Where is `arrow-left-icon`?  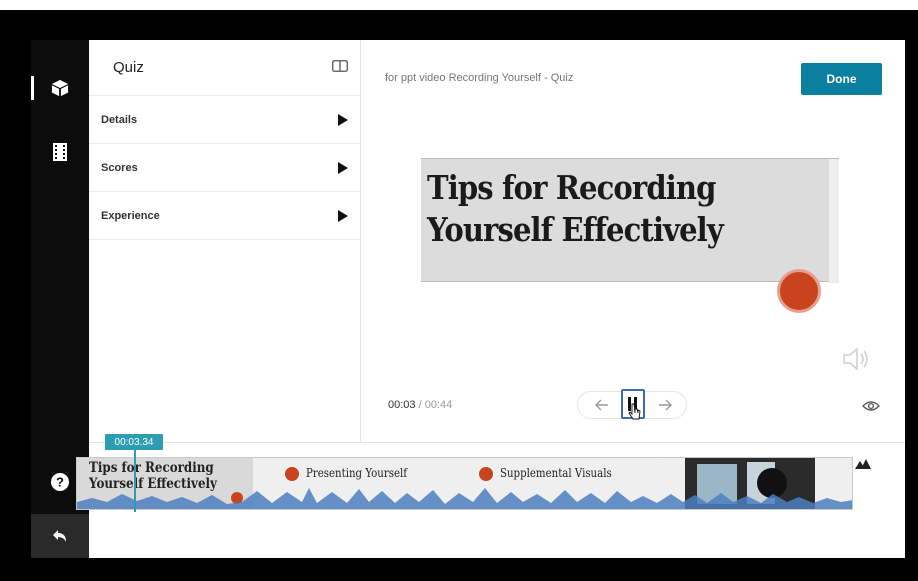
arrow-left-icon is located at coordinates (601, 405).